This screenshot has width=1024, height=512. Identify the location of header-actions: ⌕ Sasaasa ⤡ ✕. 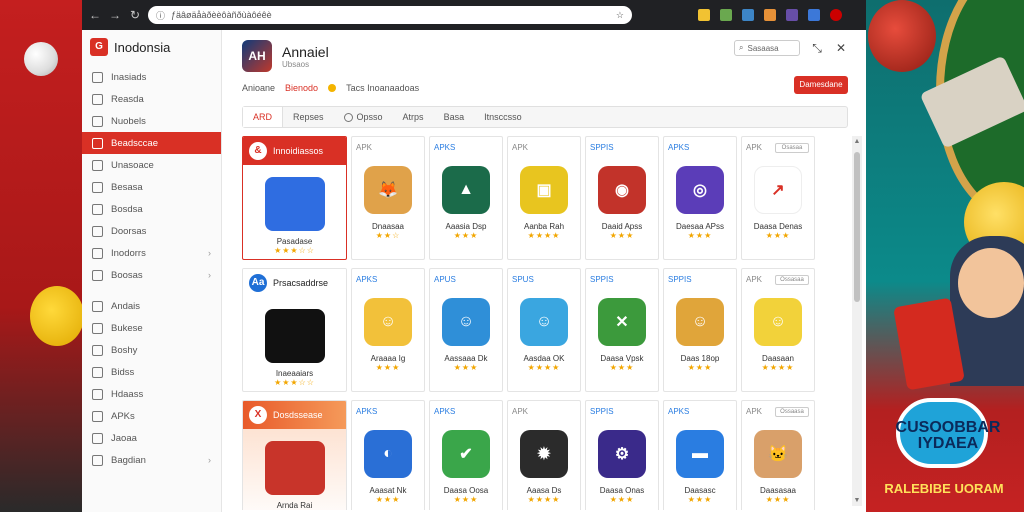
(791, 48).